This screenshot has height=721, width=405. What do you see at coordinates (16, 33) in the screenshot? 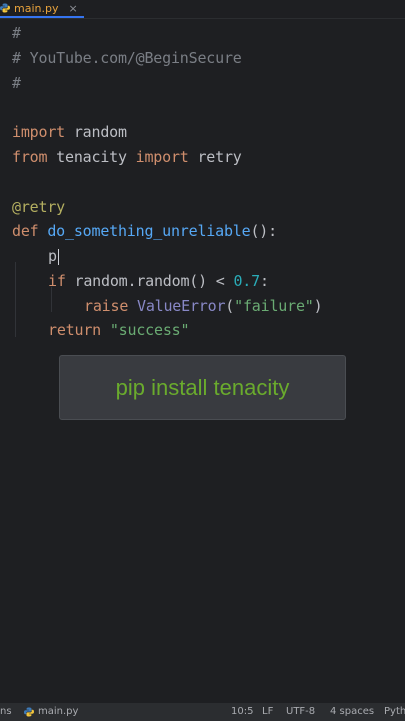
I see `code-line-1: #` at bounding box center [16, 33].